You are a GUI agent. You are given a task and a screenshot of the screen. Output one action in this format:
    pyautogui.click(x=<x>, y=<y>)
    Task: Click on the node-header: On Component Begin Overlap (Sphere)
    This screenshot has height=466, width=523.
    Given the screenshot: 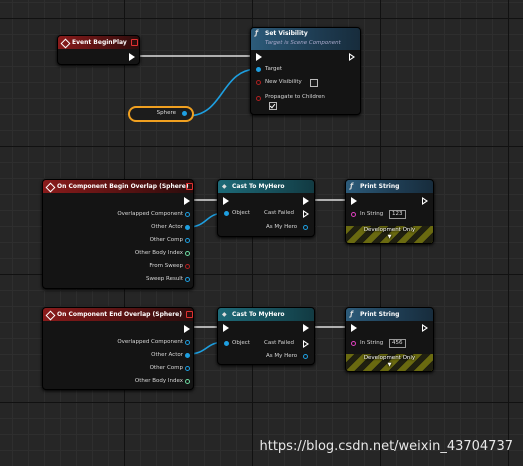 What is the action you would take?
    pyautogui.click(x=118, y=186)
    